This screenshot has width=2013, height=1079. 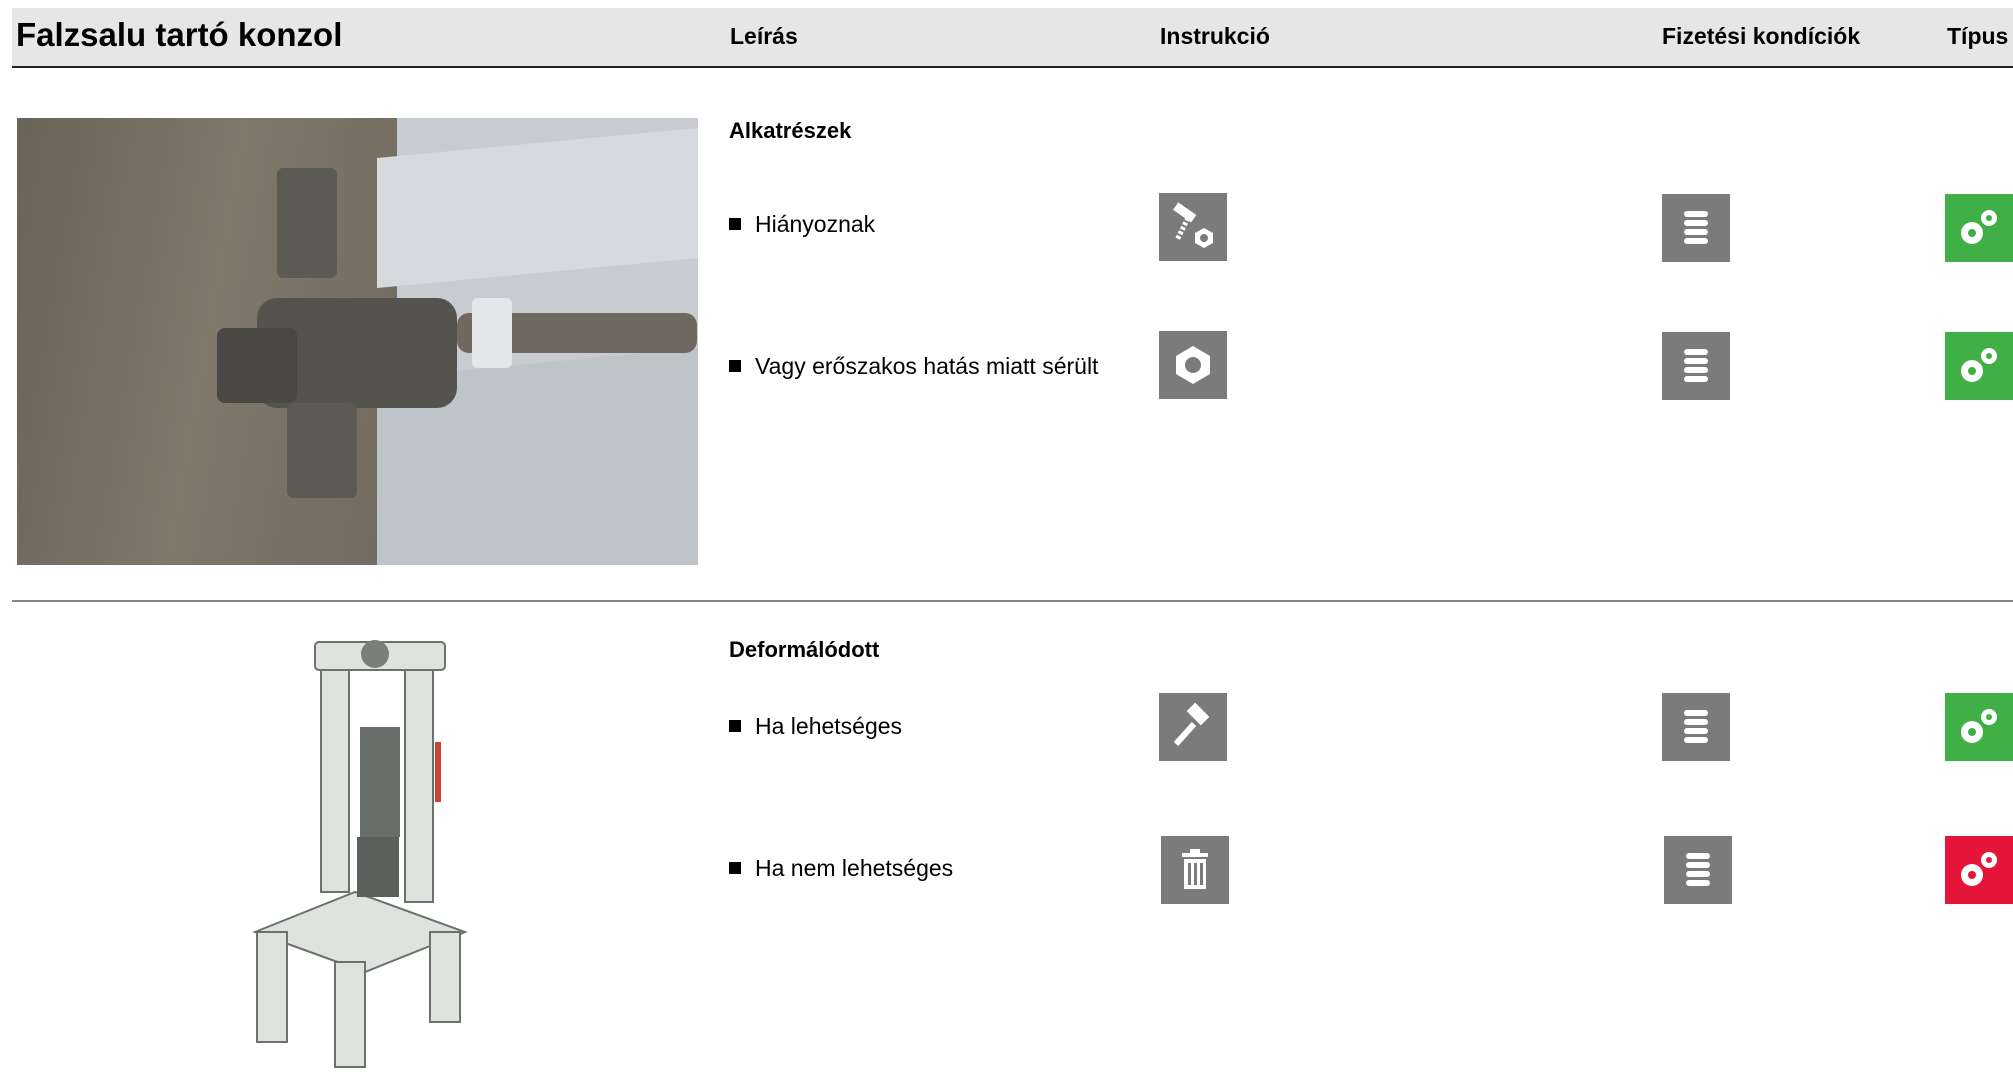 I want to click on column-header-type: Típus, so click(x=1978, y=36).